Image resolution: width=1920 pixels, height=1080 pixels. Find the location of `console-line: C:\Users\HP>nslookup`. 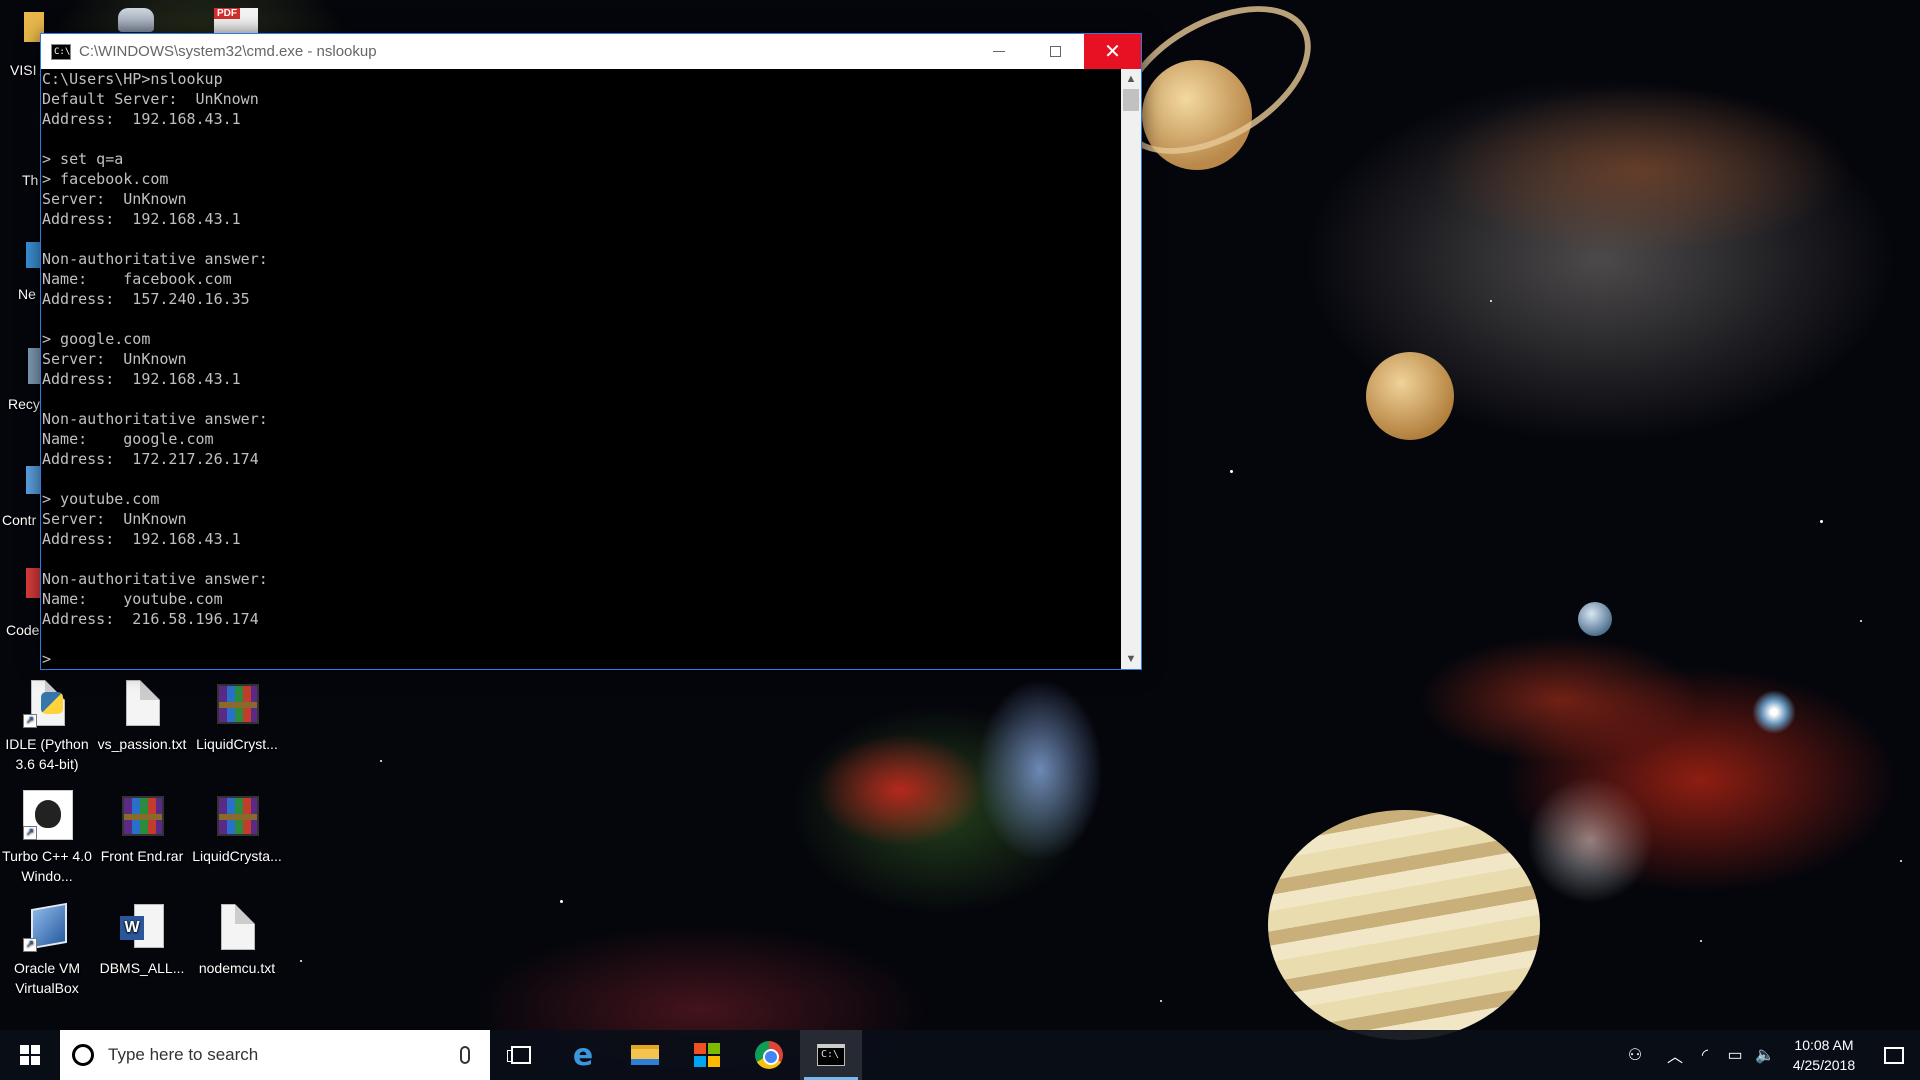

console-line: C:\Users\HP>nslookup is located at coordinates (132, 79).